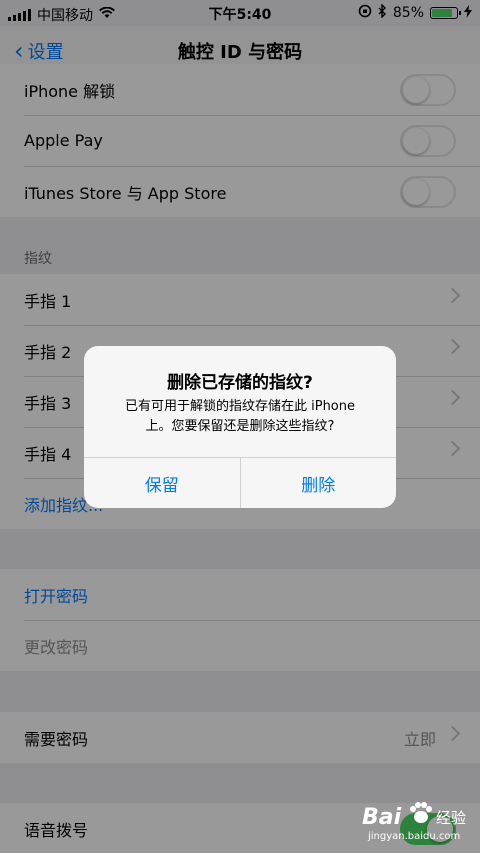 This screenshot has height=854, width=480. I want to click on baidu-jingyan-watermark: Bai 经验 jingyan.baidu.com, so click(414, 824).